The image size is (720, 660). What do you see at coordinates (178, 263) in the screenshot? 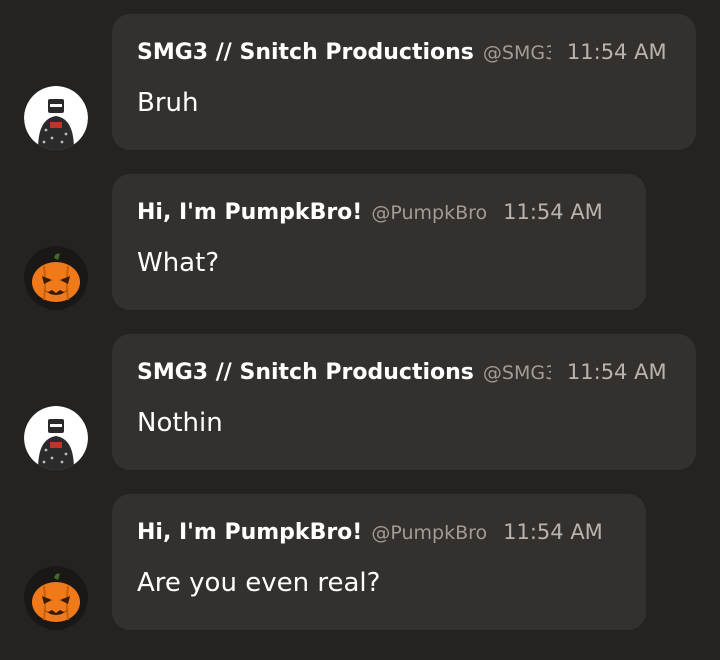
I see `message-text: What?` at bounding box center [178, 263].